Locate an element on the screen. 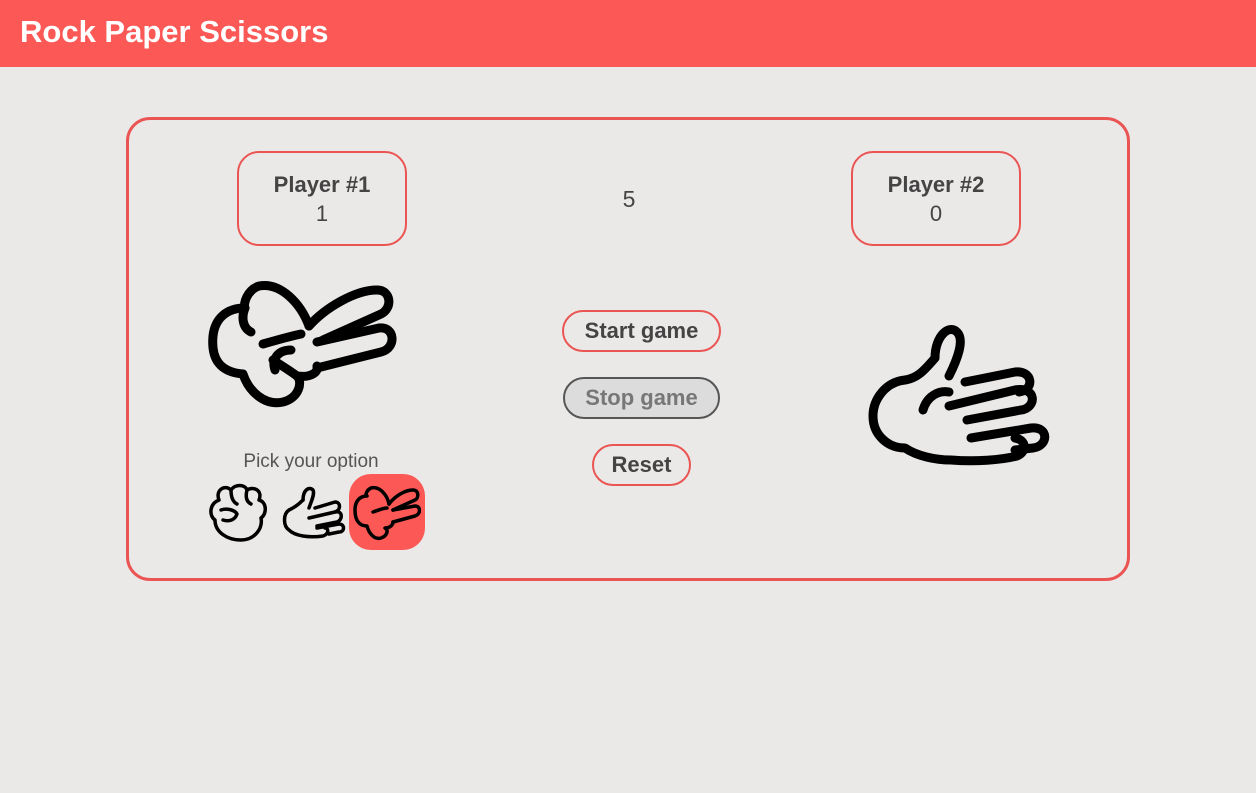  player2-score: 0 is located at coordinates (936, 213).